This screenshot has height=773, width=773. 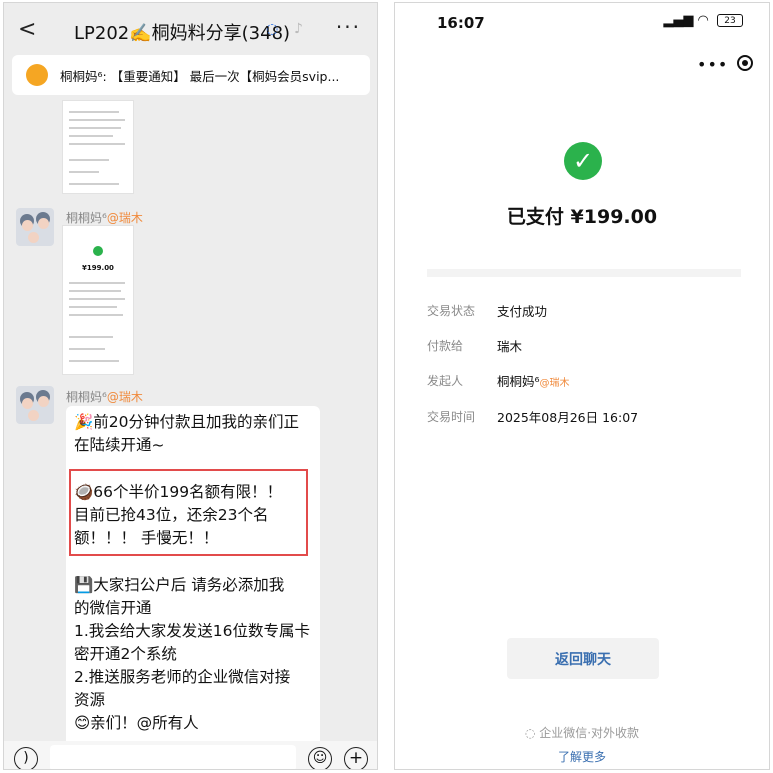 I want to click on wifi-icon: ◠, so click(x=703, y=20).